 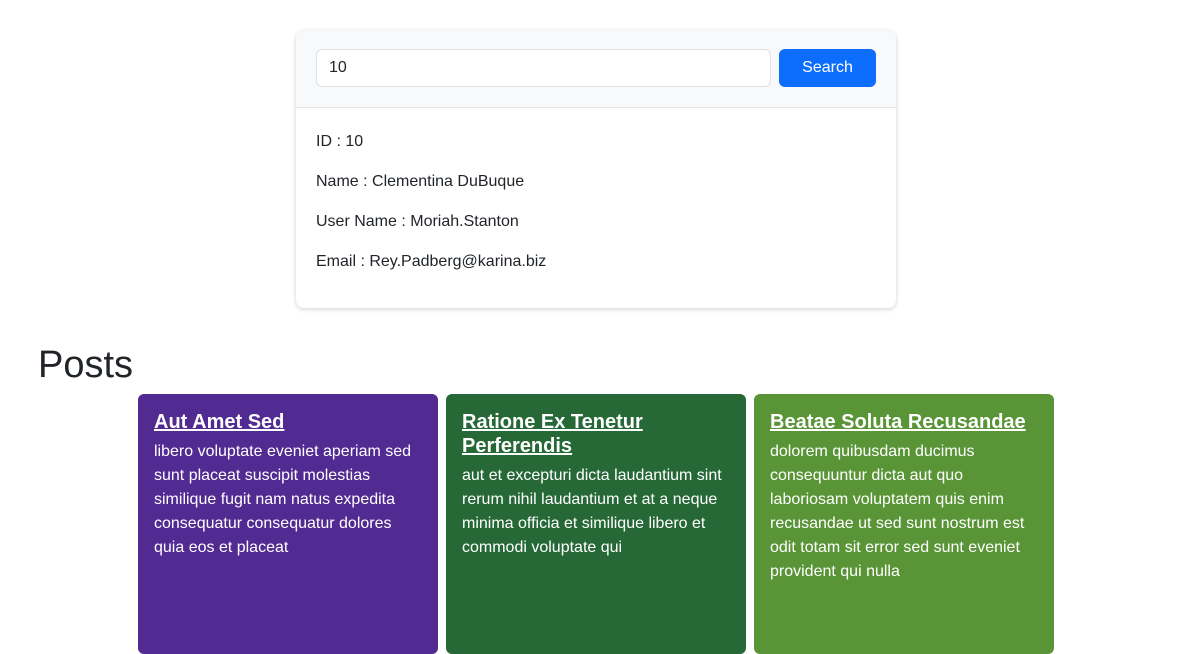 I want to click on post-title-link: Beatae Soluta Recusandae, so click(x=904, y=422).